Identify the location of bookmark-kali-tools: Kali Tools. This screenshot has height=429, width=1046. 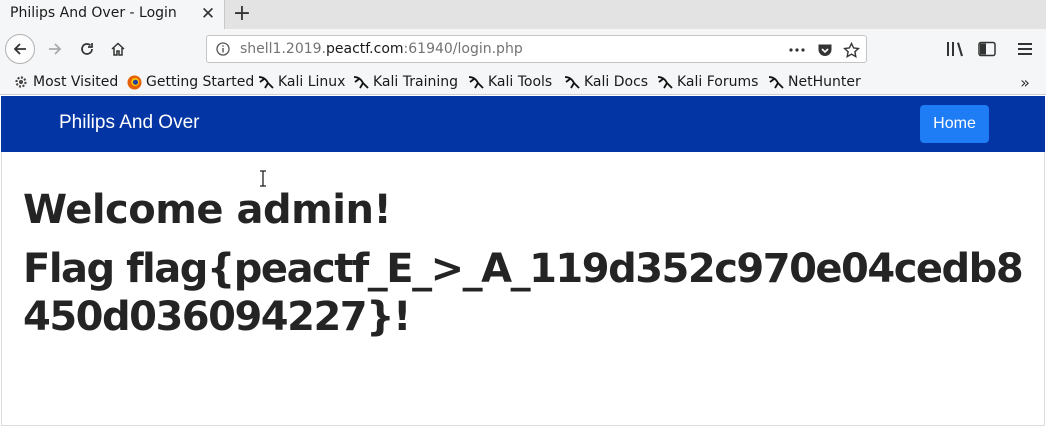
(510, 82).